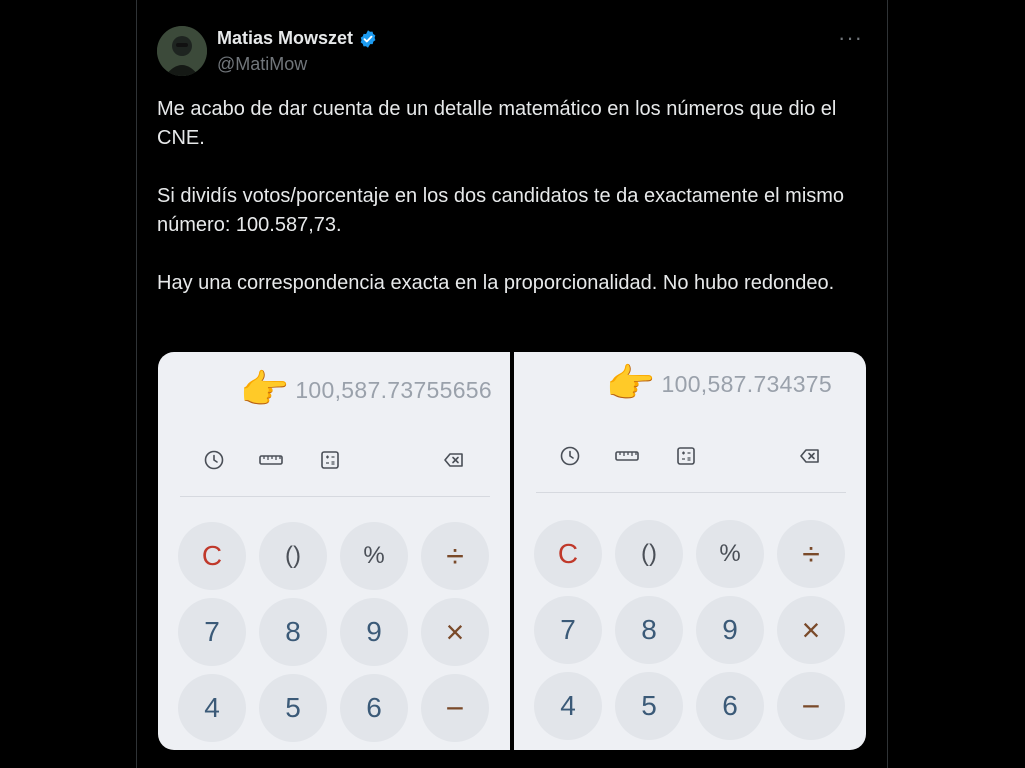 The height and width of the screenshot is (768, 1025). Describe the element at coordinates (393, 389) in the screenshot. I see `calculator-result: 100,587.73755656` at that location.